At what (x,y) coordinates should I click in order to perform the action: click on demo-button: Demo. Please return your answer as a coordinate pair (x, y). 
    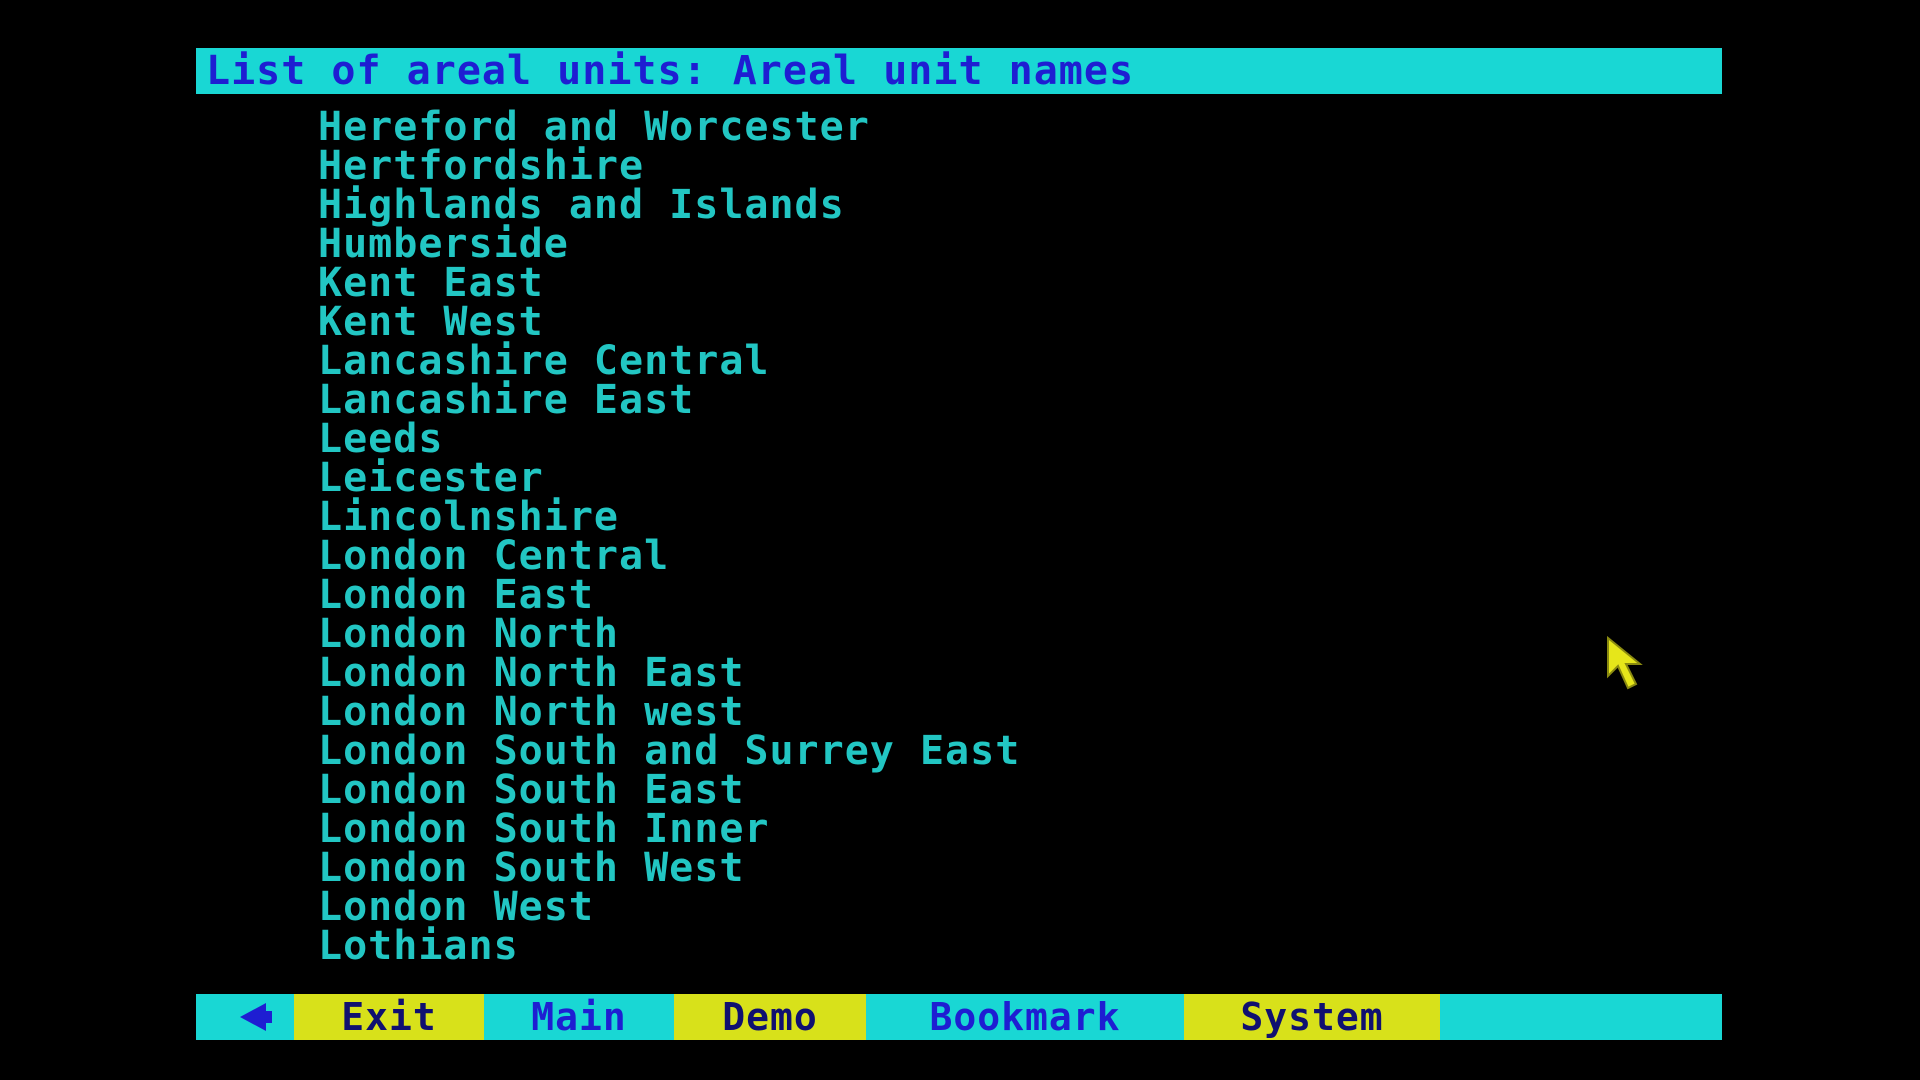
    Looking at the image, I should click on (770, 1017).